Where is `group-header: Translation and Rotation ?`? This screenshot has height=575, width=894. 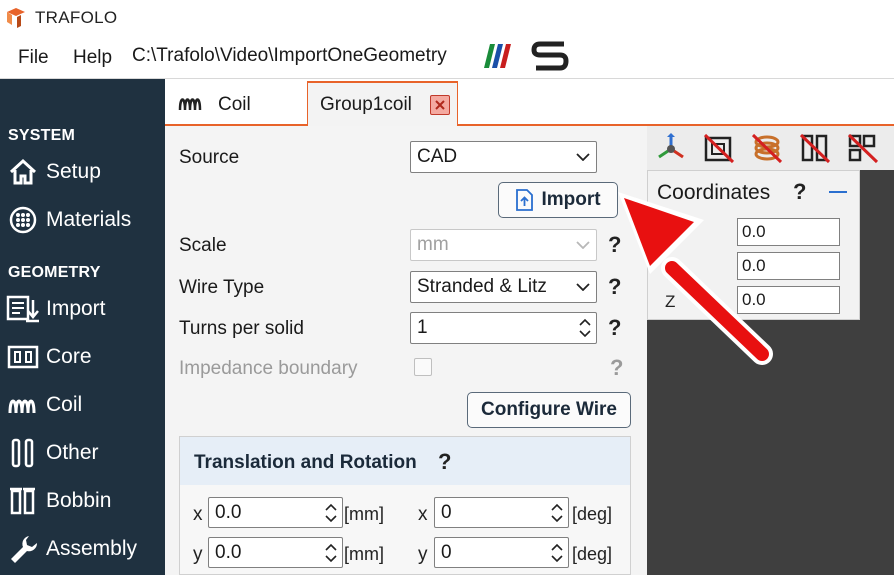 group-header: Translation and Rotation ? is located at coordinates (405, 461).